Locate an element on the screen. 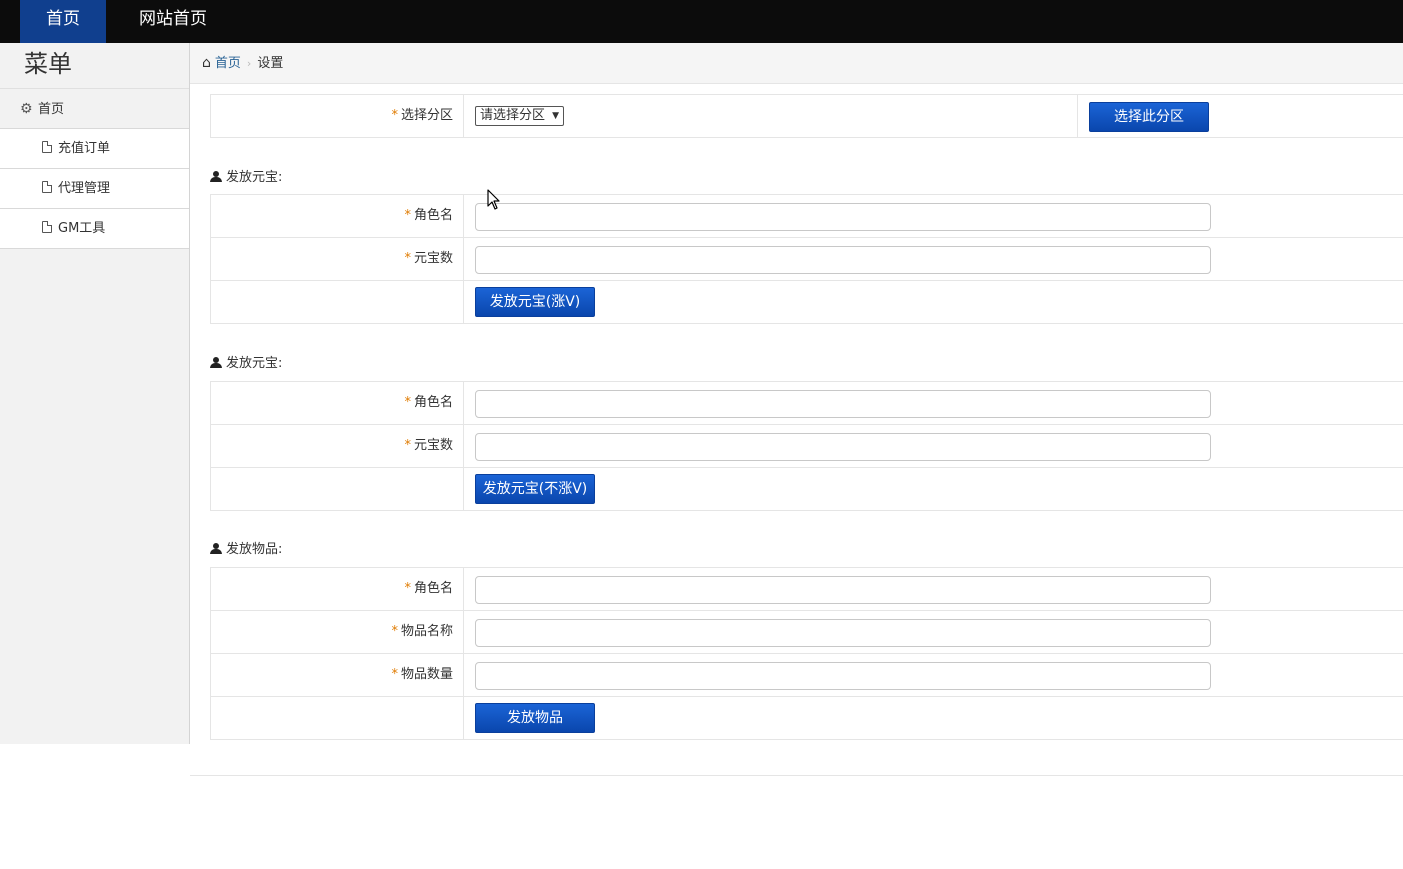 The image size is (1403, 869). select-zone-button: 选择此分区 is located at coordinates (1149, 117).